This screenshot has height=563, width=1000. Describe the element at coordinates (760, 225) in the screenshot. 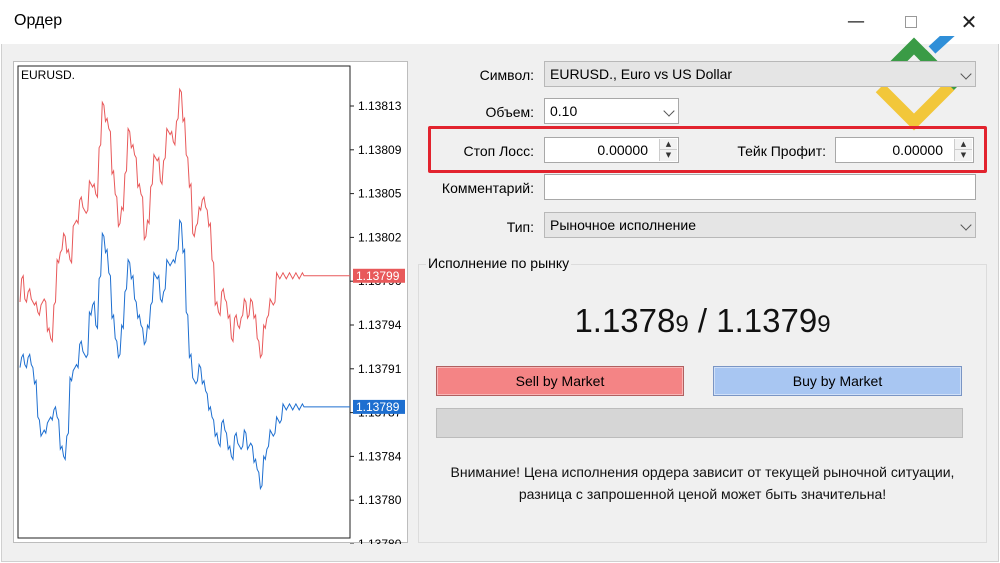

I see `order-type-select: Рыночное исполнение` at that location.